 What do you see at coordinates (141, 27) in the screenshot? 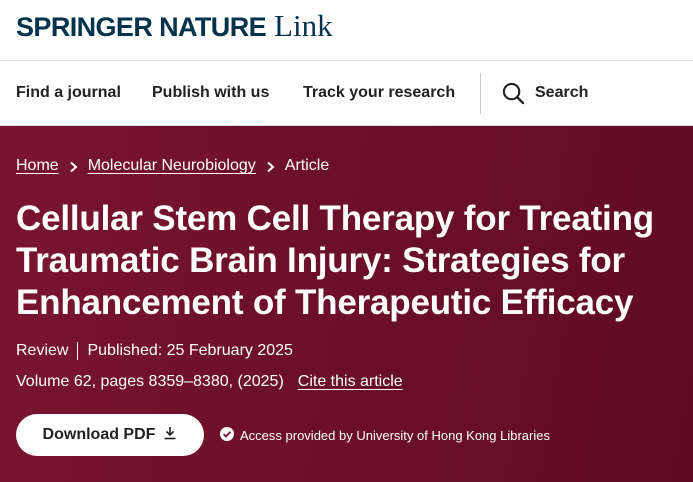
I see `brand-springer-nature: SPRINGER NATURE` at bounding box center [141, 27].